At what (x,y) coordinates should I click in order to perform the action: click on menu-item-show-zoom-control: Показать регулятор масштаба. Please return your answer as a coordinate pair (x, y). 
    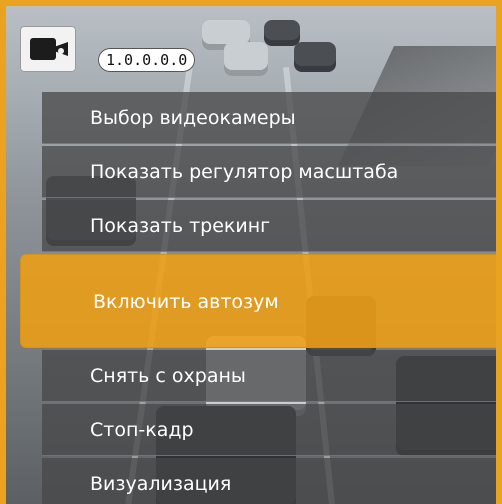
    Looking at the image, I should click on (269, 172).